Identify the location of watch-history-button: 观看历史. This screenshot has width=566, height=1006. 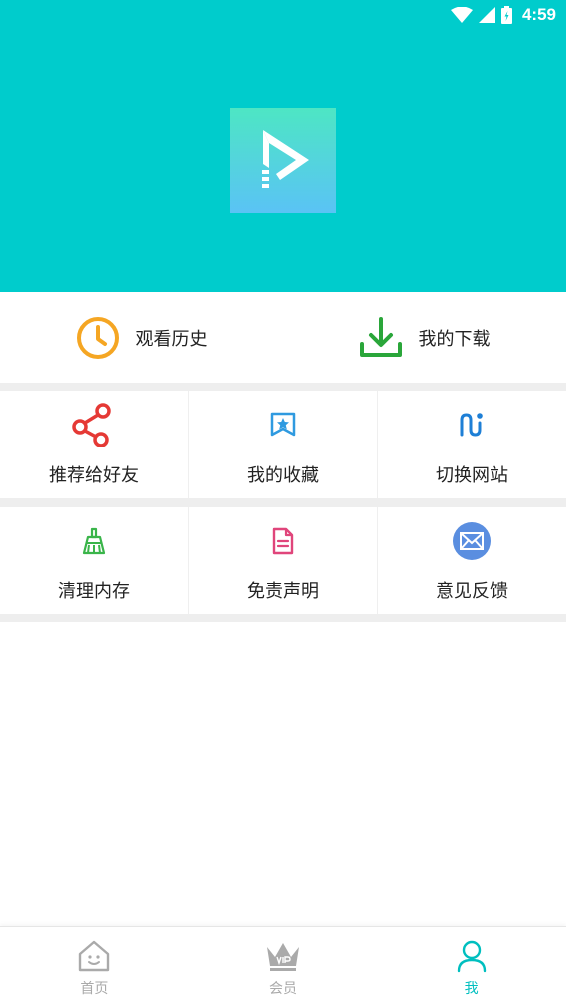
(141, 337).